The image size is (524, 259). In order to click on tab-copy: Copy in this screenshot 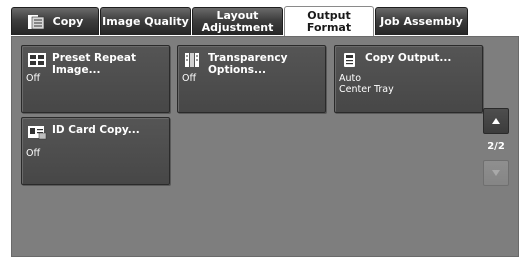, I will do `click(55, 21)`.